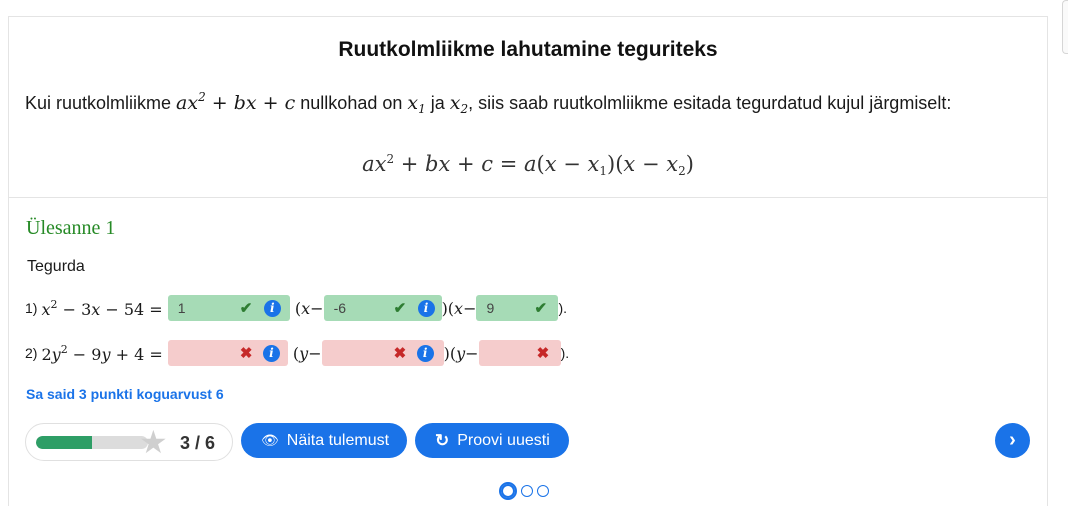  What do you see at coordinates (437, 103) in the screenshot?
I see `intro-text-3: ja` at bounding box center [437, 103].